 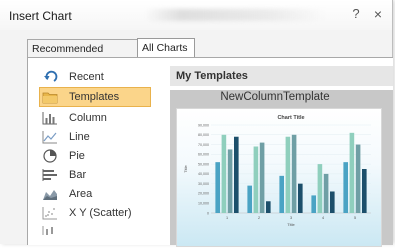 I want to click on x-axis-title: Title, so click(x=291, y=224).